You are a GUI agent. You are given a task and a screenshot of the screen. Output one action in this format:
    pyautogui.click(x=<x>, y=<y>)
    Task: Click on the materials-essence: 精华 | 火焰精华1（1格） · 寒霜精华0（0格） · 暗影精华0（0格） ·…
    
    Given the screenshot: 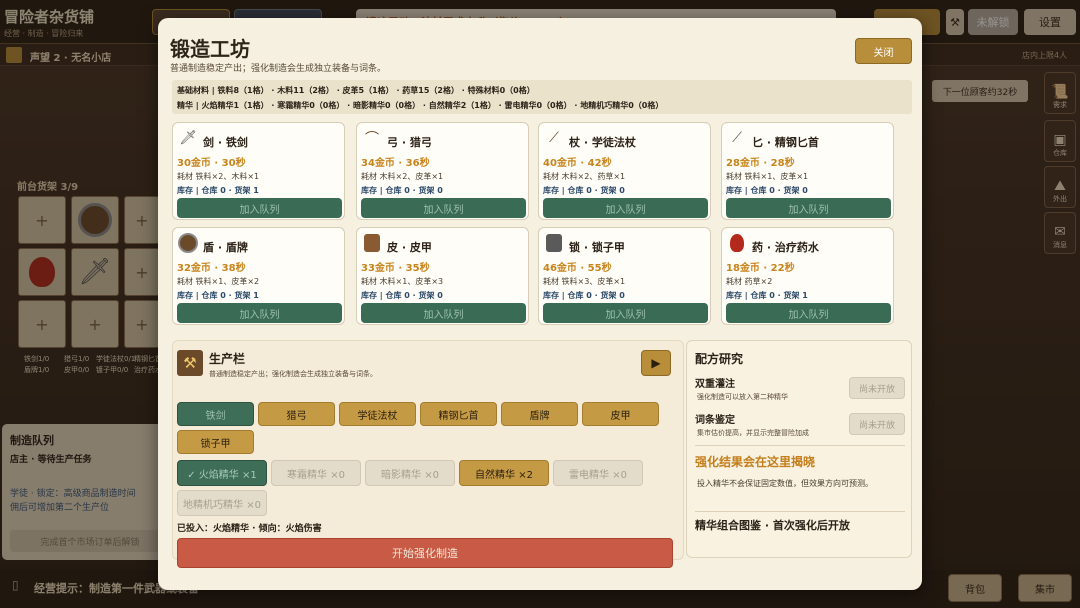 What is the action you would take?
    pyautogui.click(x=420, y=105)
    